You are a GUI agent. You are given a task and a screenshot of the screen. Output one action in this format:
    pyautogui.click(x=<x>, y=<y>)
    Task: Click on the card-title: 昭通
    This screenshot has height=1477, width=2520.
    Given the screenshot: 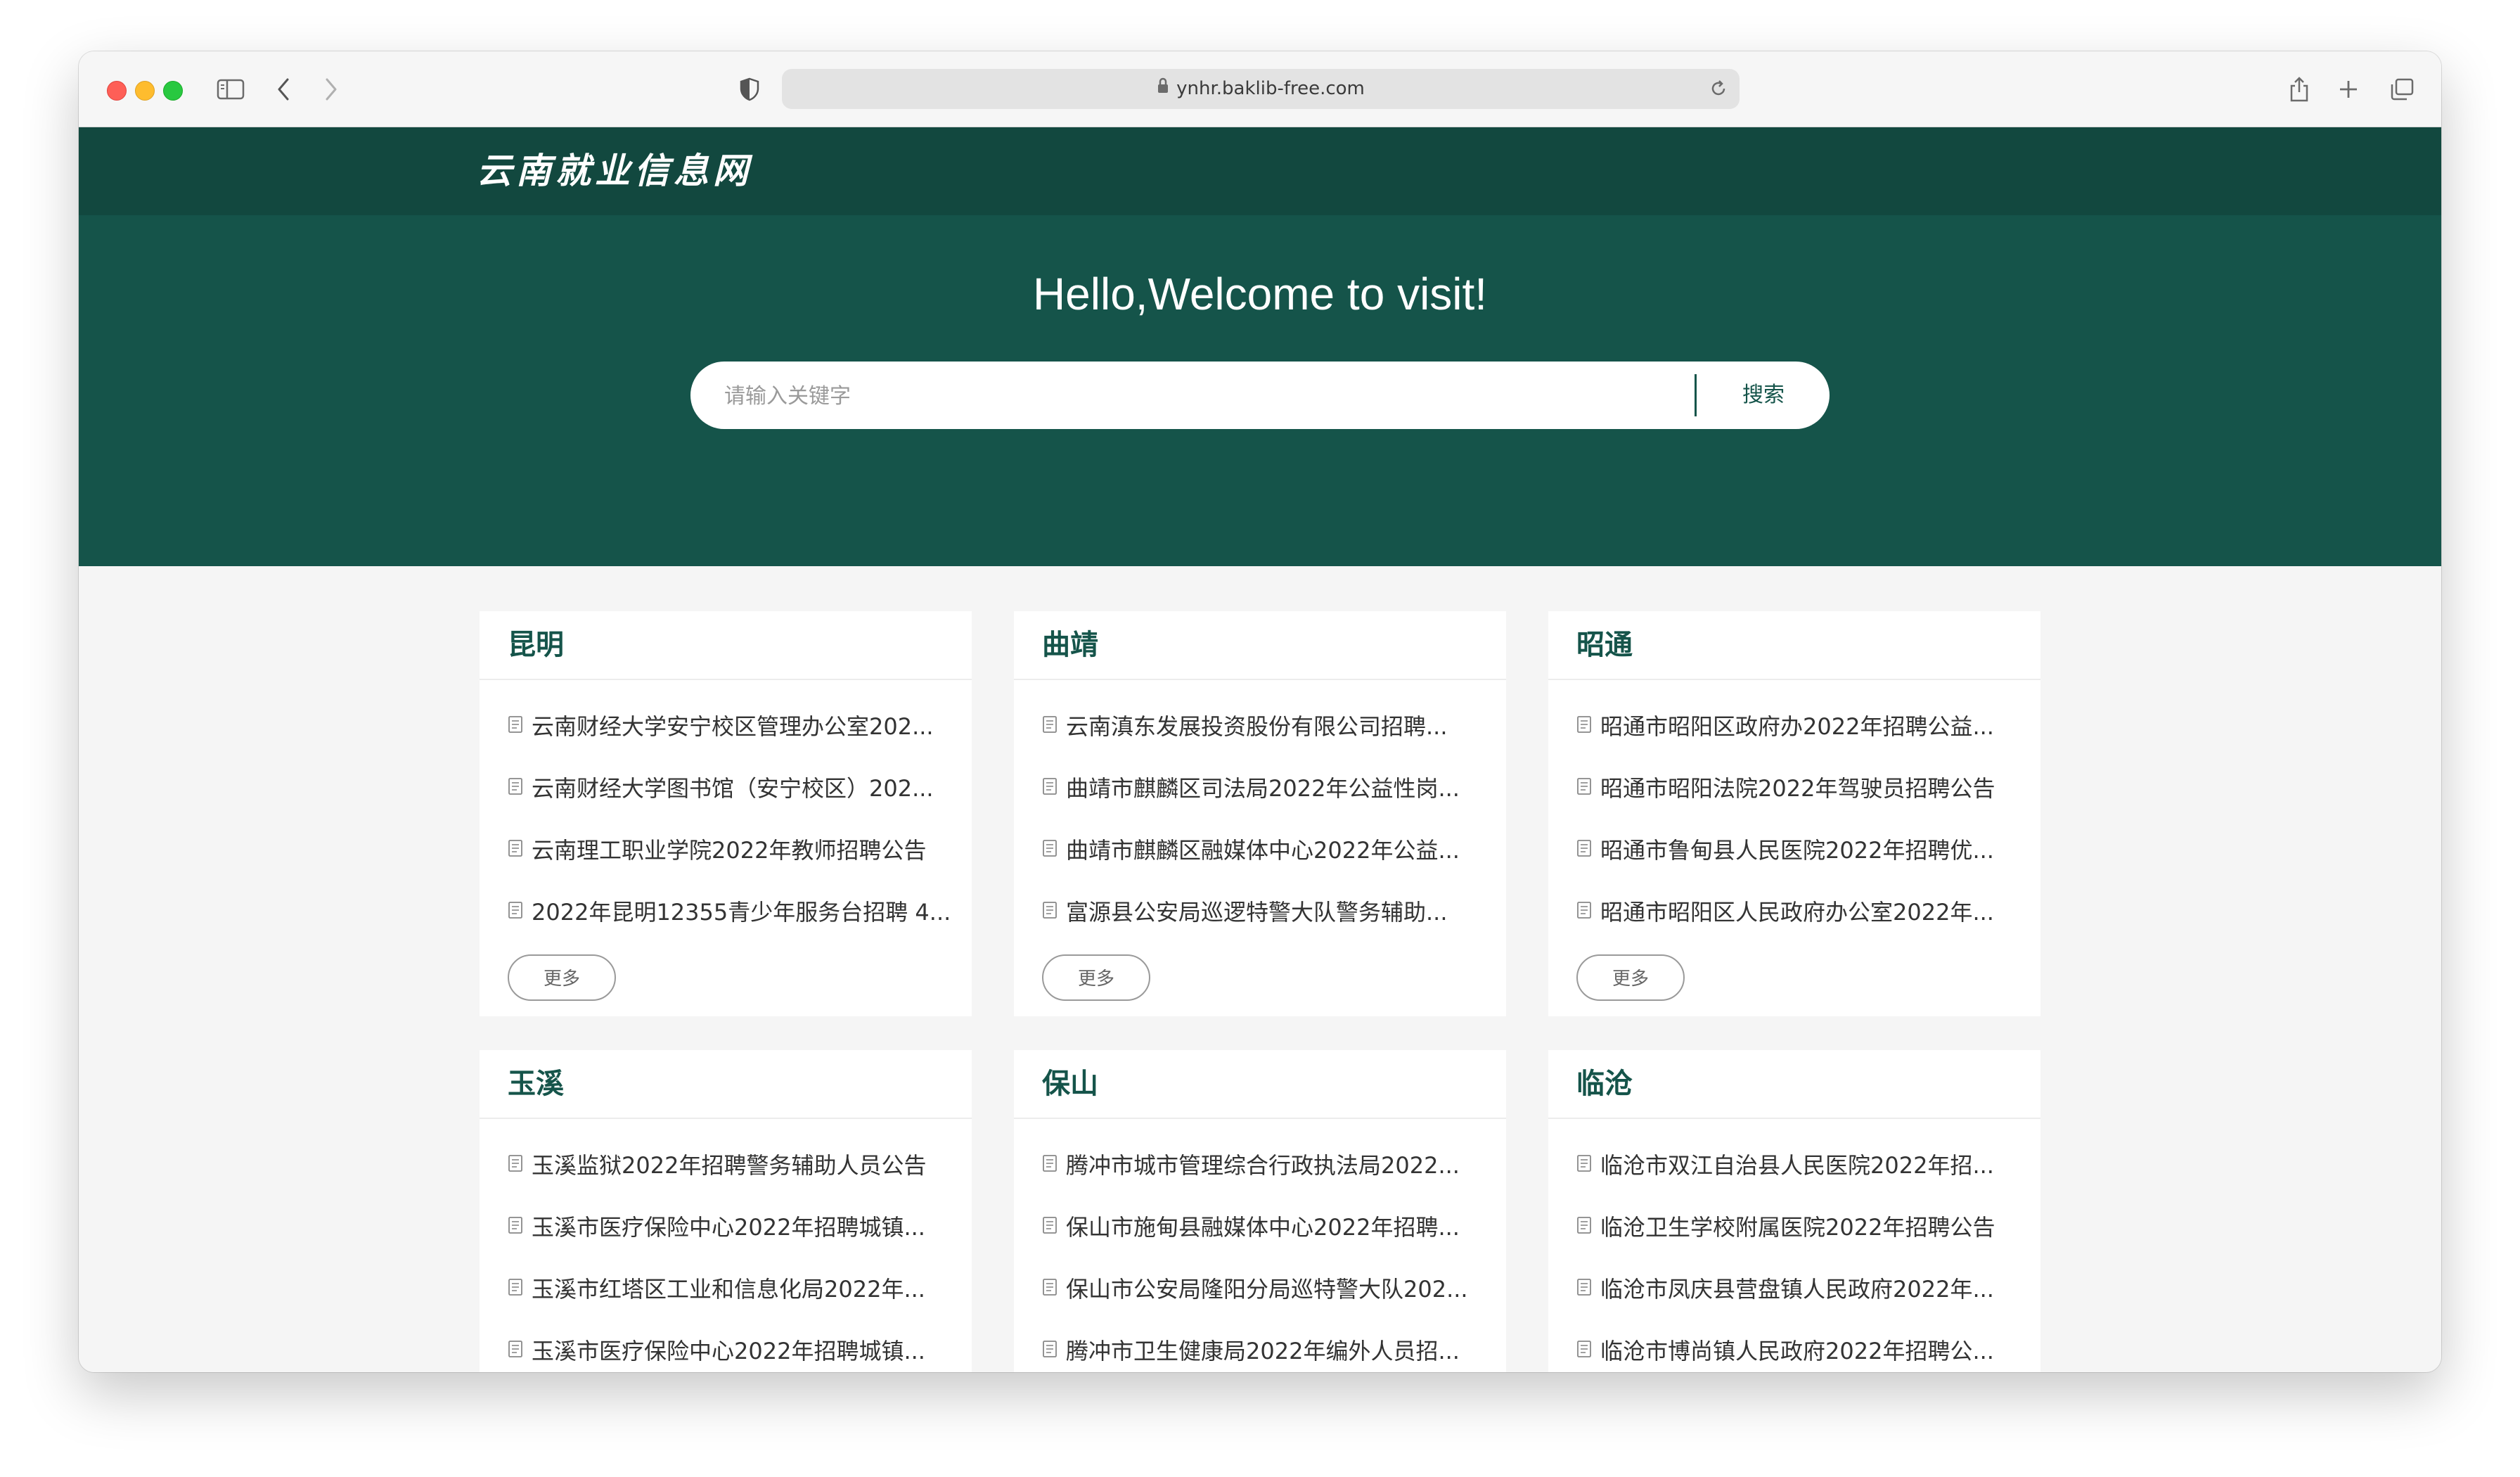 What is the action you would take?
    pyautogui.click(x=1794, y=645)
    